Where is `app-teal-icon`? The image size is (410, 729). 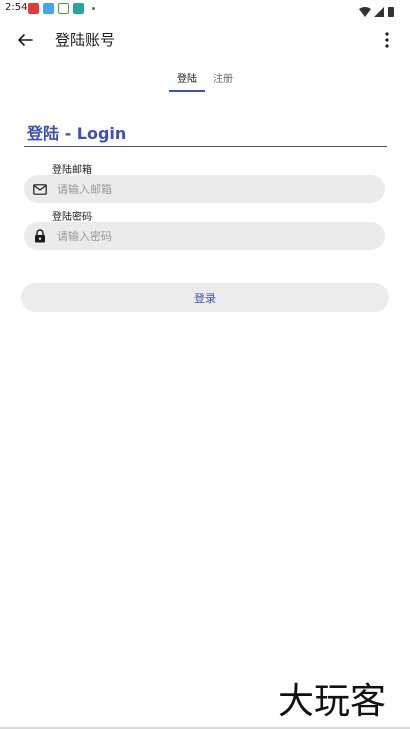 app-teal-icon is located at coordinates (78, 8).